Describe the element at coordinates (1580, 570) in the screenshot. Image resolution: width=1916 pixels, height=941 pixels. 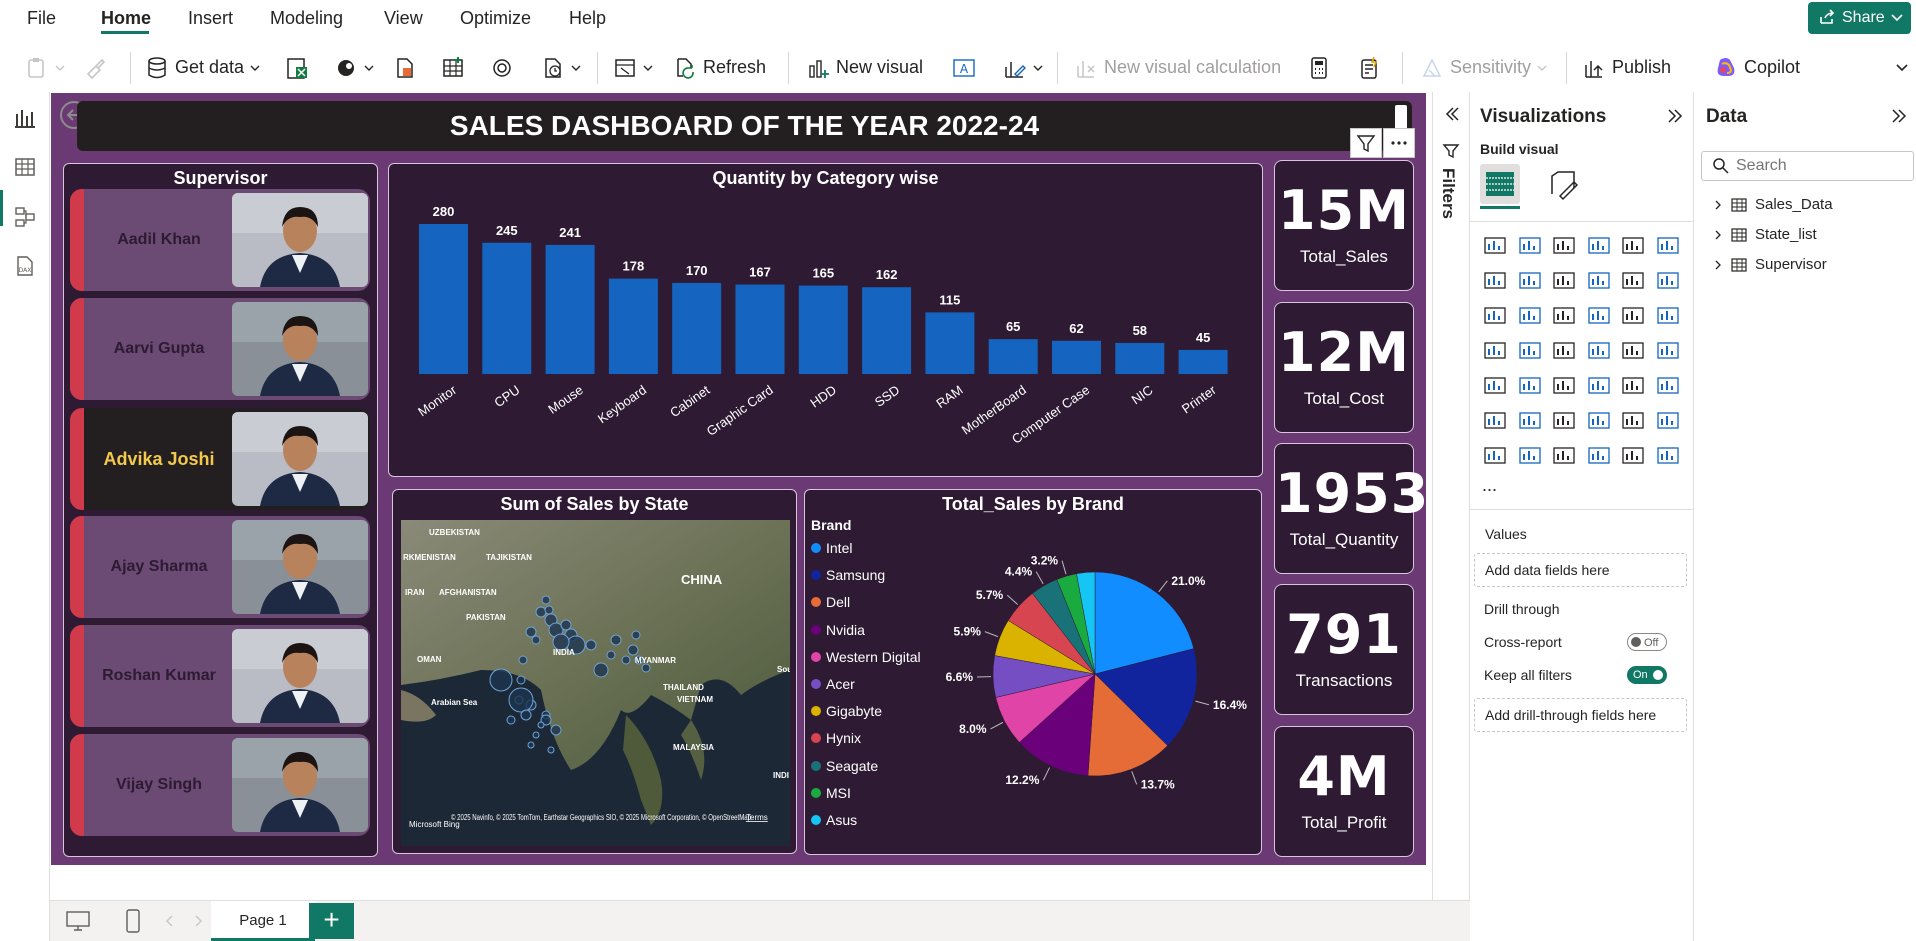
I see `values-drop-zone: Add data fields here` at that location.